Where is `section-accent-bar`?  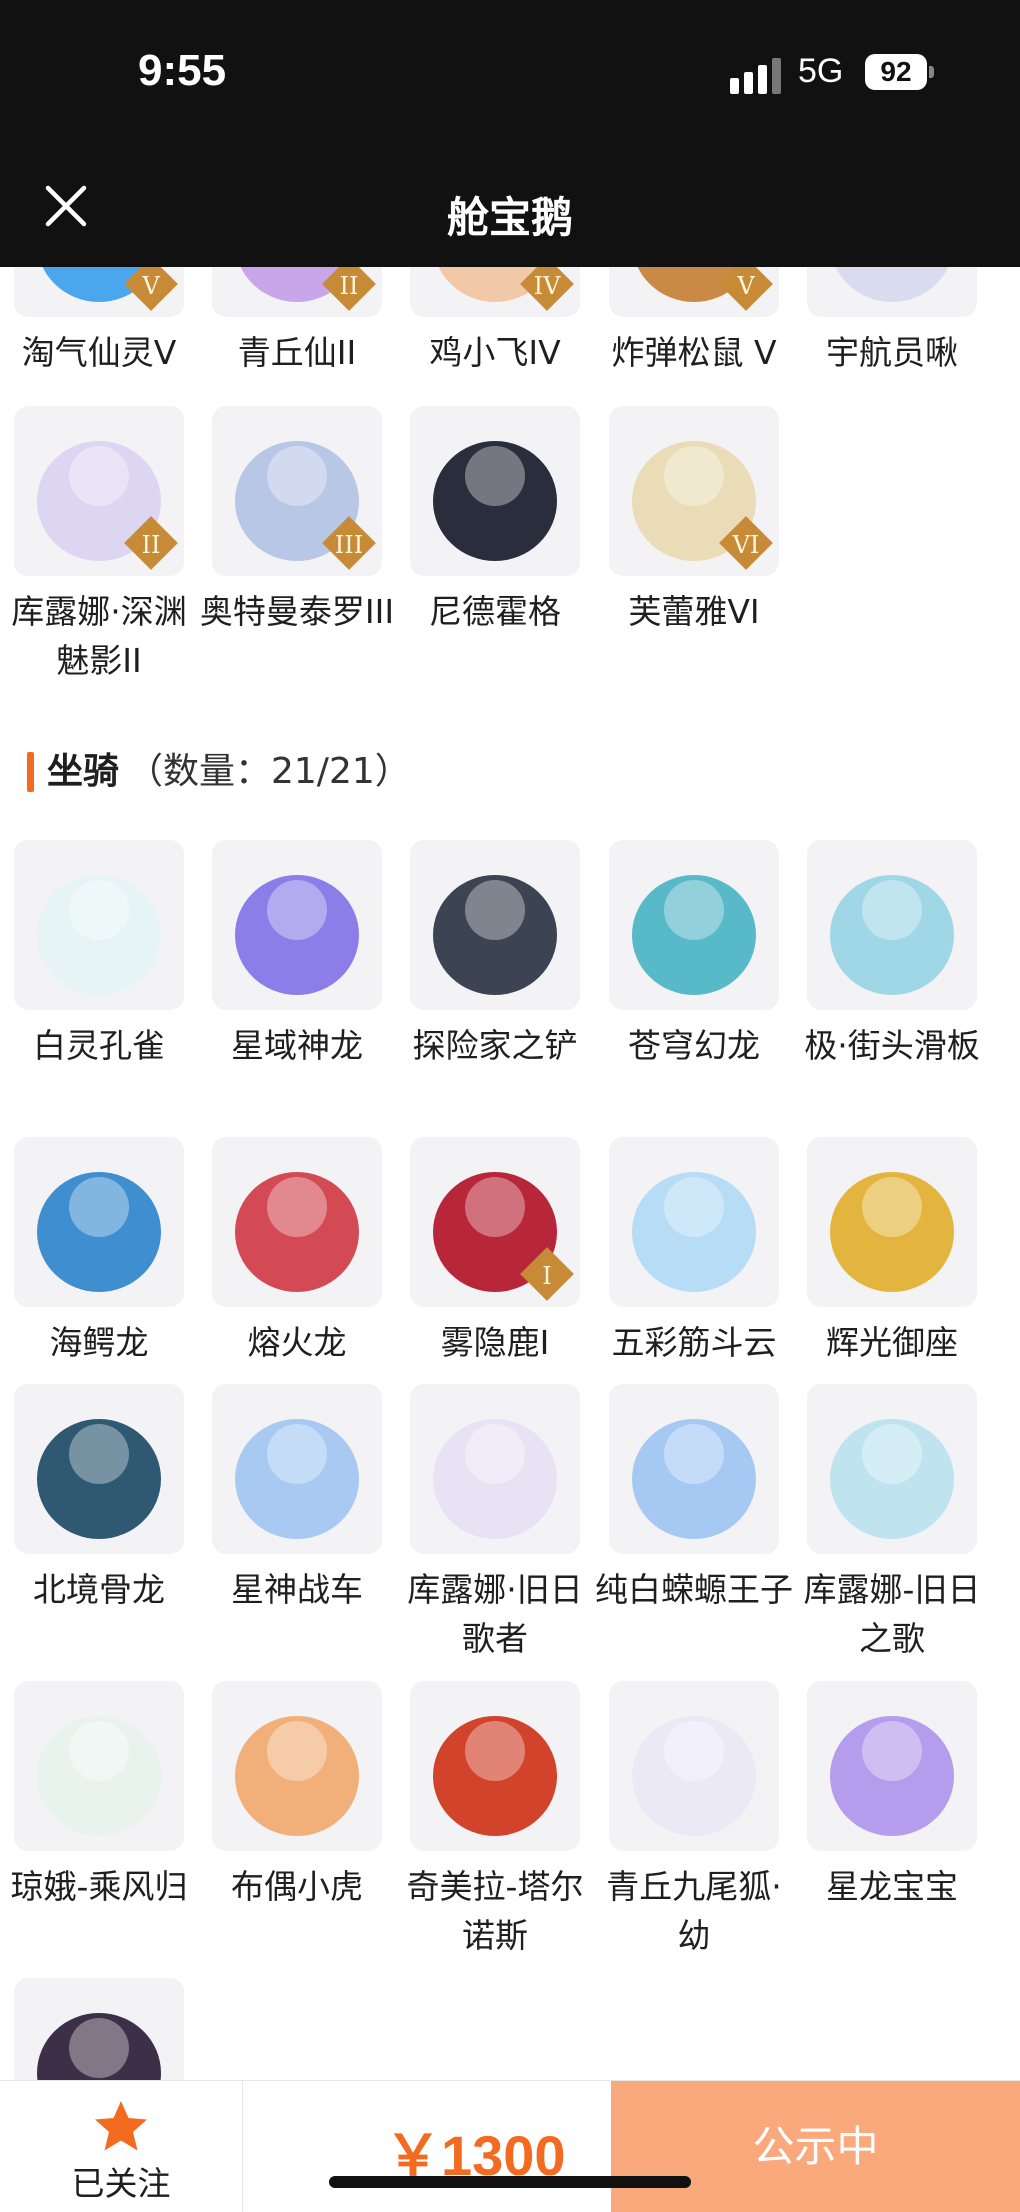
section-accent-bar is located at coordinates (30, 772).